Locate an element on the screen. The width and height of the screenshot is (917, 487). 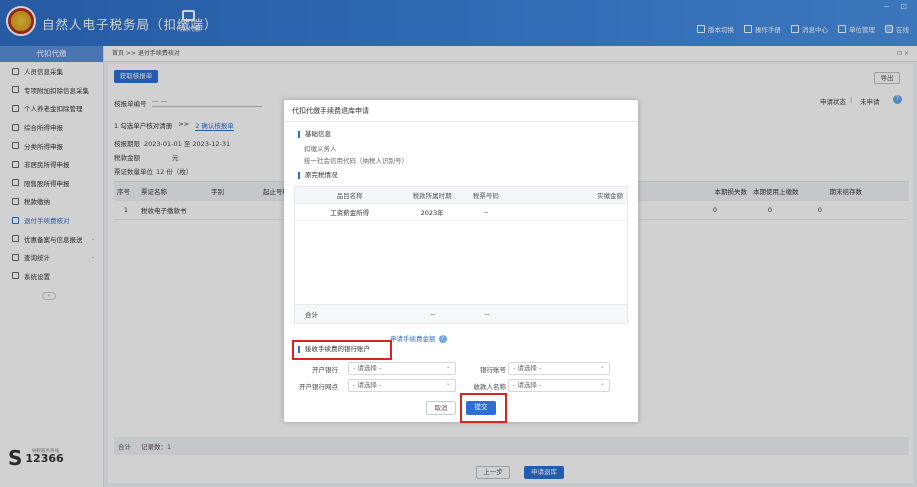
bank-select: - 请选择 - is located at coordinates (402, 368).